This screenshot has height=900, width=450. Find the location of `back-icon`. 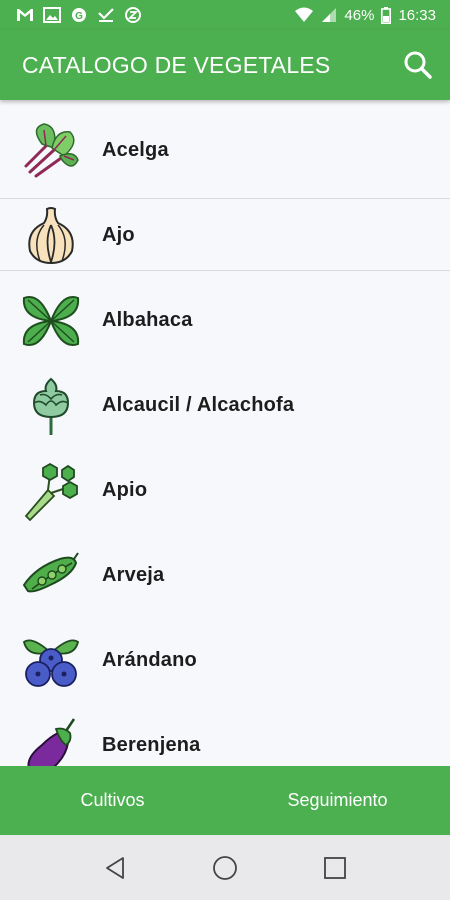

back-icon is located at coordinates (115, 867).